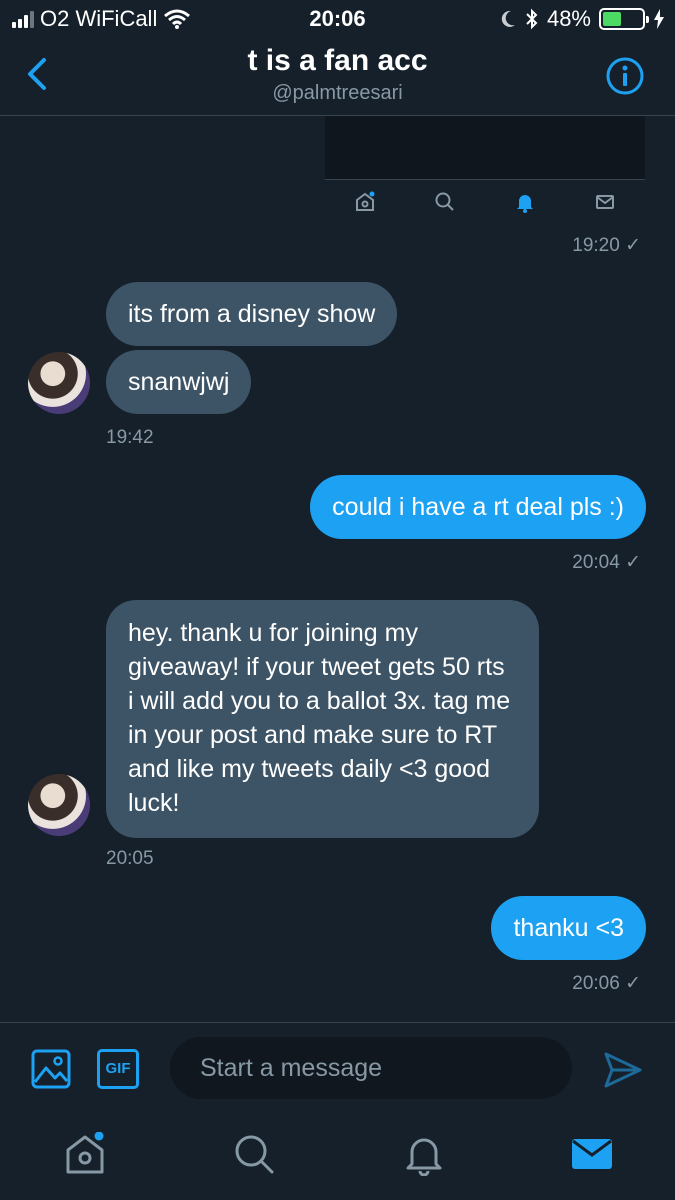 This screenshot has width=675, height=1200. Describe the element at coordinates (337, 93) in the screenshot. I see `conversation-handle: @palmtreesari` at that location.